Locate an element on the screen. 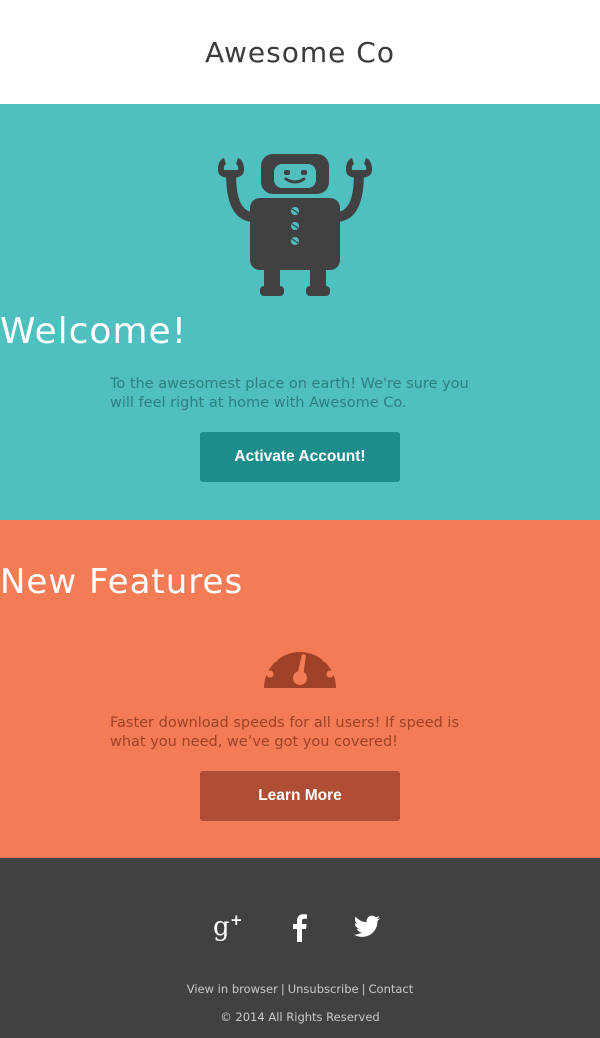 The height and width of the screenshot is (1038, 600). google-plus-icon: g + is located at coordinates (228, 927).